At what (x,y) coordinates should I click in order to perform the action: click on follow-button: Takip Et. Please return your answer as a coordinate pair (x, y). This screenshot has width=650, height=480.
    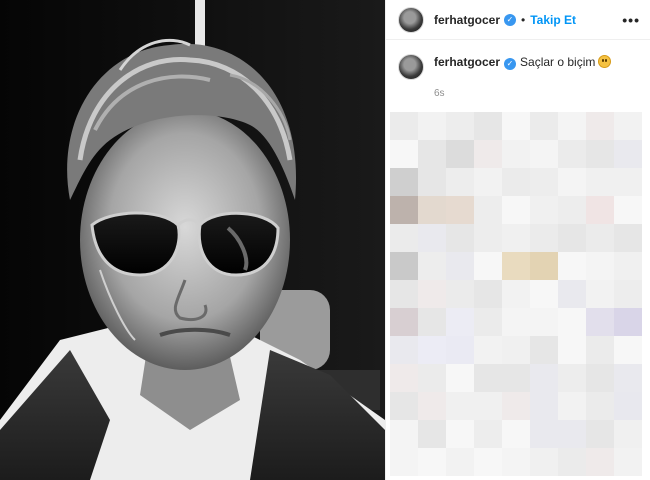
    Looking at the image, I should click on (553, 20).